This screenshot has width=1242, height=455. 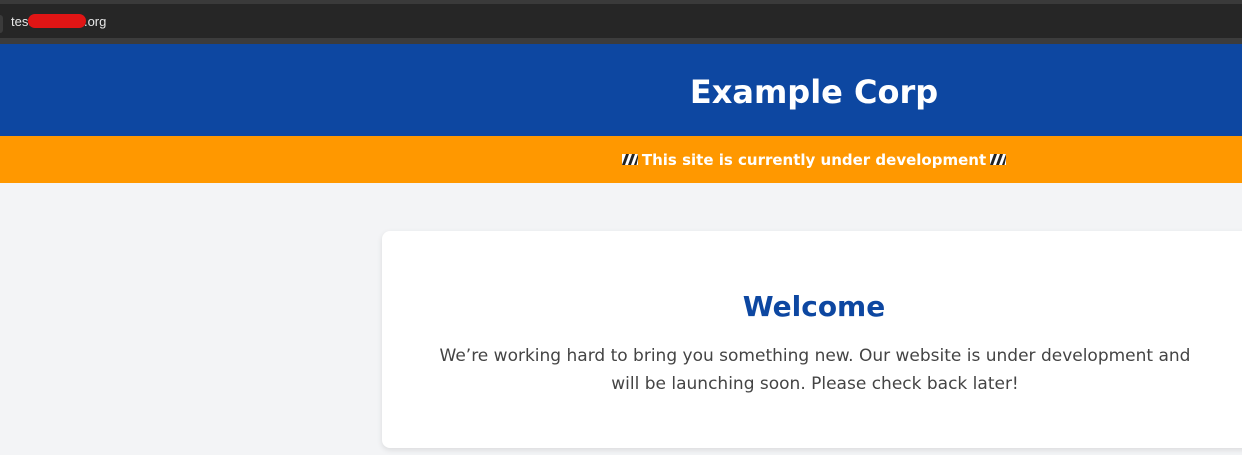 I want to click on url-text: test .org, so click(x=58, y=22).